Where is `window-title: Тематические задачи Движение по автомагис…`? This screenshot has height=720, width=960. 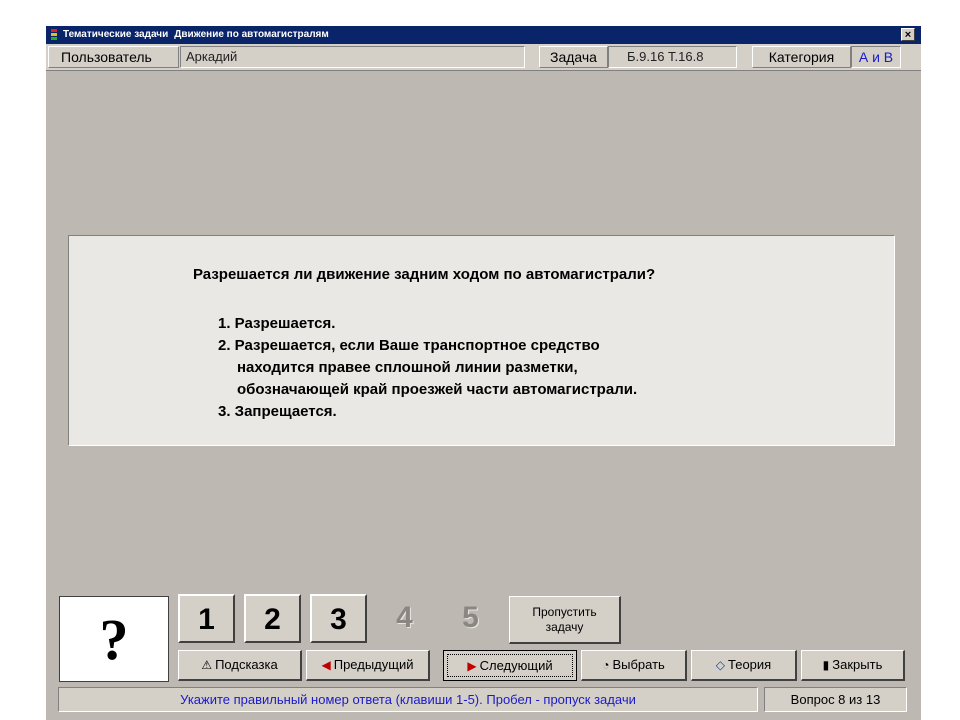
window-title: Тематические задачи Движение по автомагис… is located at coordinates (196, 35).